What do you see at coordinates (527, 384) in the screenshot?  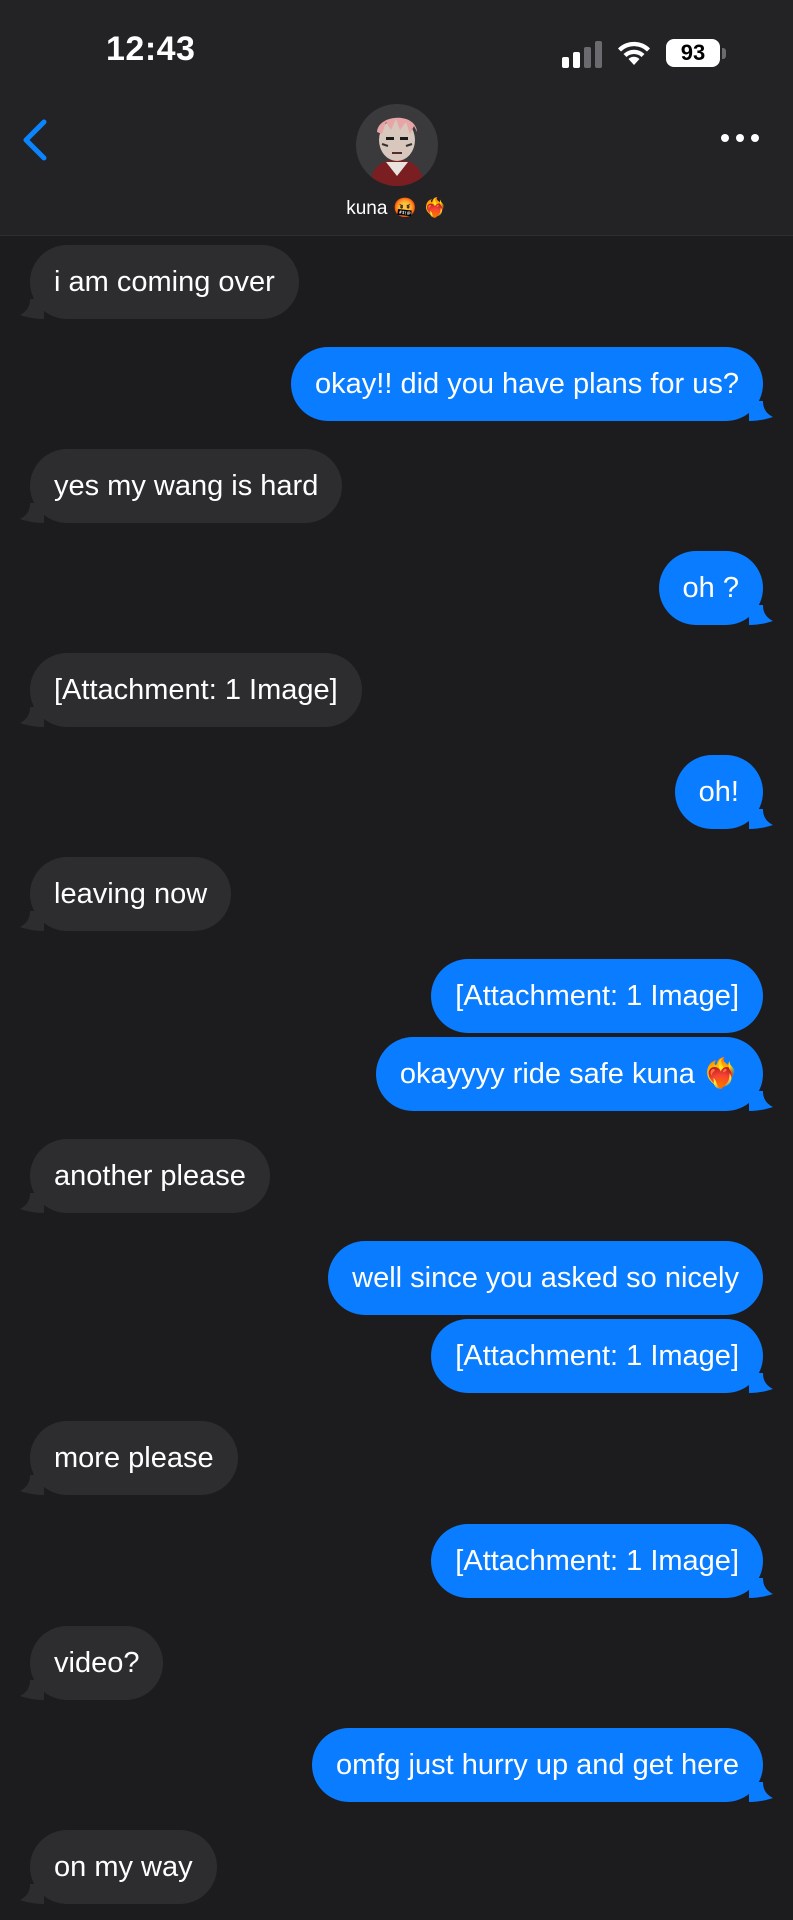 I see `message-text: okay!! did you have plans for us?` at bounding box center [527, 384].